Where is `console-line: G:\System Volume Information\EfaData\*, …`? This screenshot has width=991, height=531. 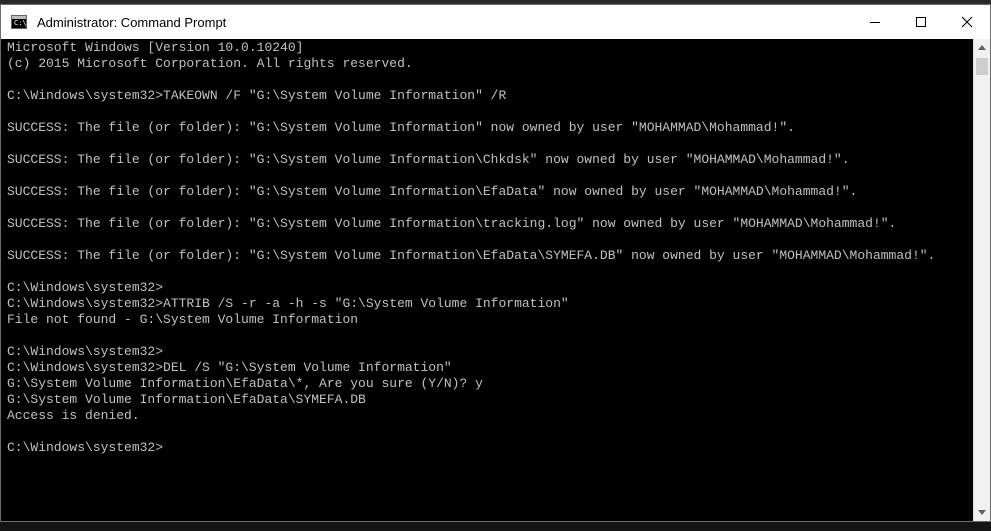
console-line: G:\System Volume Information\EfaData\*, … is located at coordinates (245, 383).